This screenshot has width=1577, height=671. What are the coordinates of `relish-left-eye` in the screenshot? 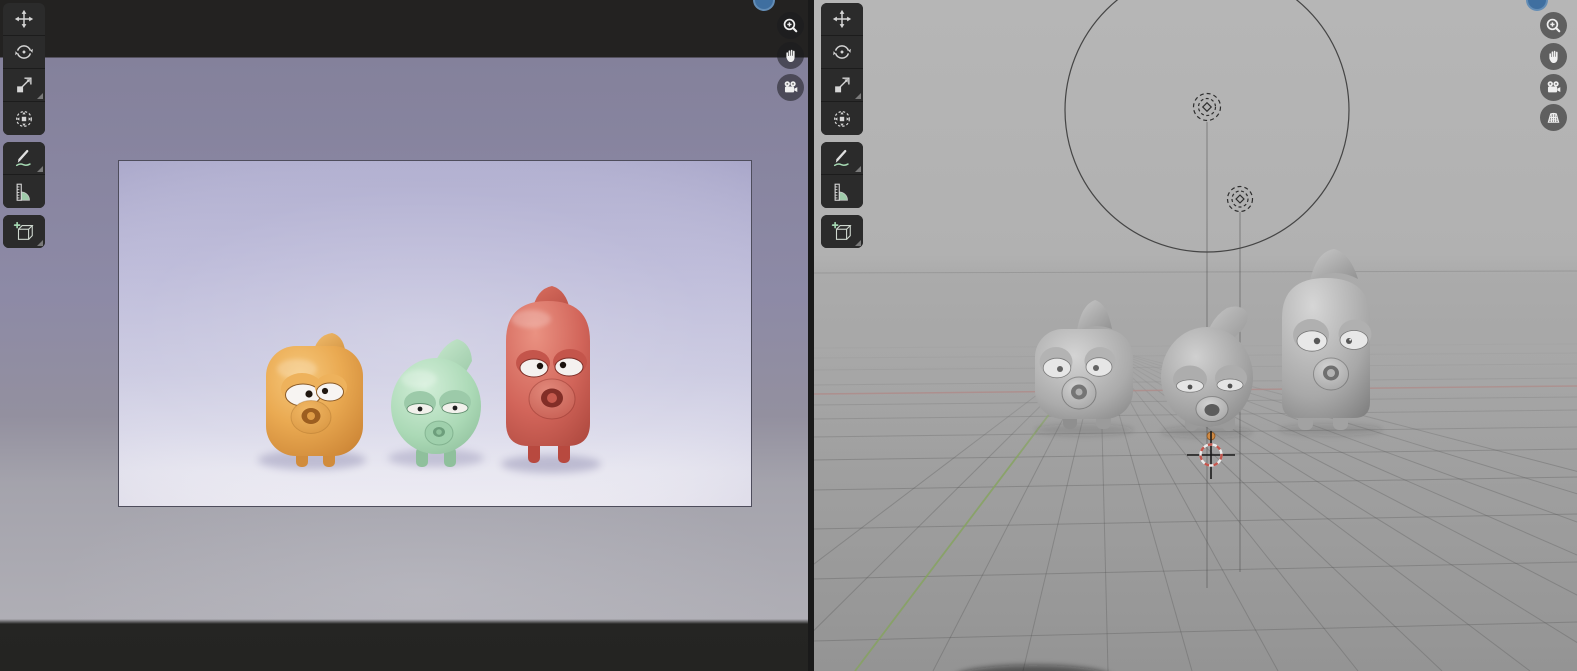 It's located at (420, 403).